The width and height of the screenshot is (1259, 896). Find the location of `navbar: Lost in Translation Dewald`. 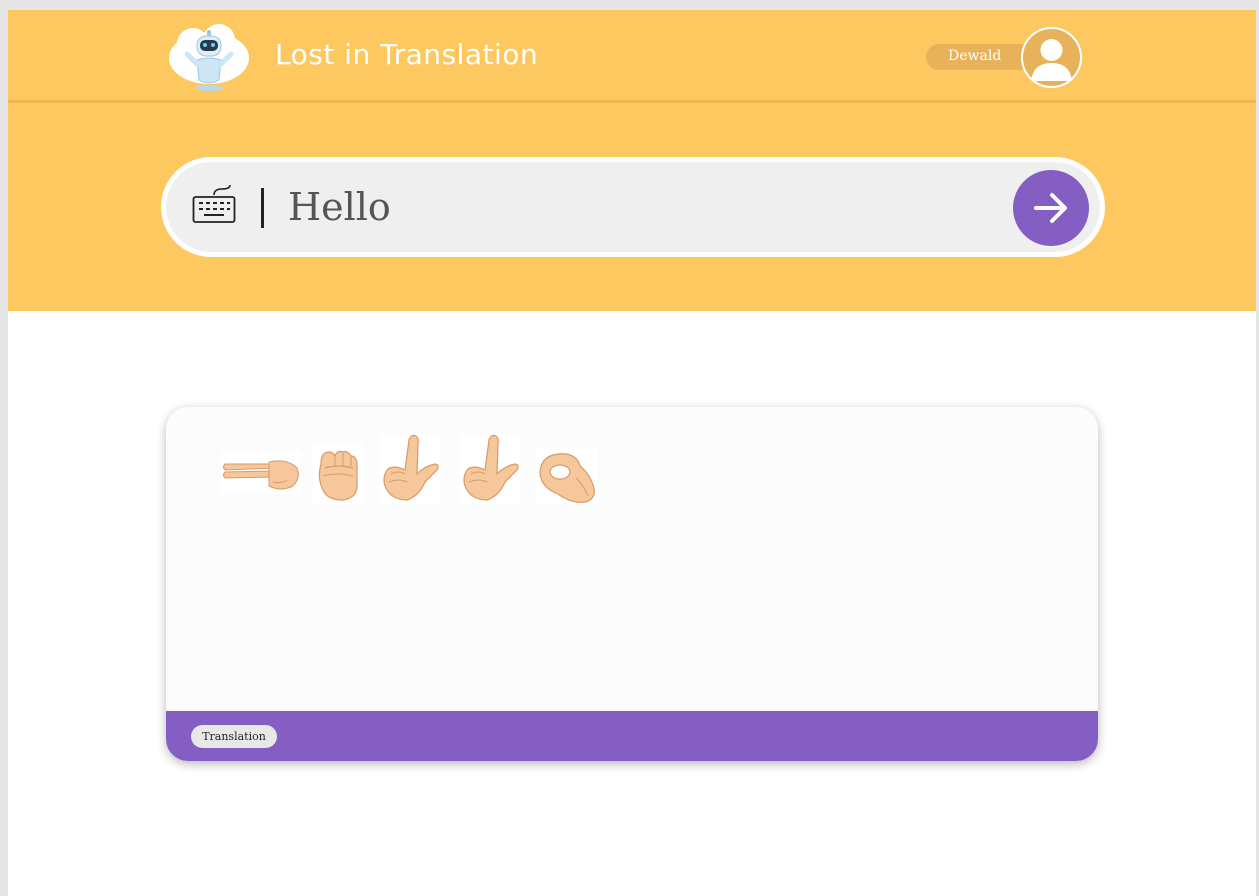

navbar: Lost in Translation Dewald is located at coordinates (632, 56).